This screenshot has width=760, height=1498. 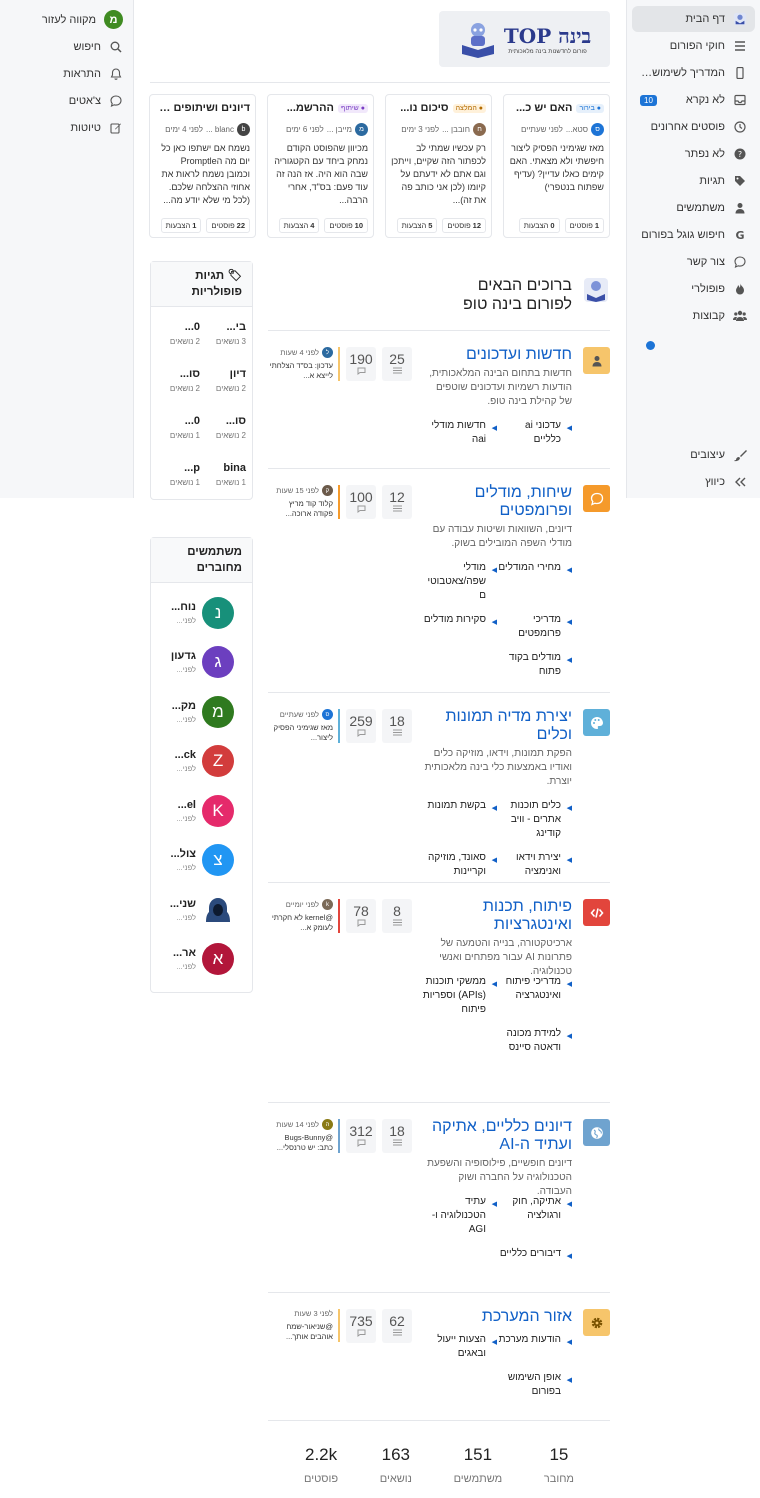 I want to click on popular-tag: p... 1 נושאים, so click(x=177, y=474).